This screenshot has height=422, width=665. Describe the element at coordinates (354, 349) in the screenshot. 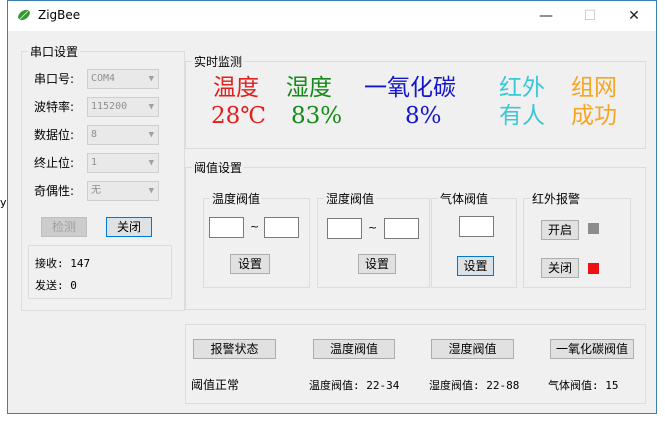

I see `temp-threshold-button: 温度阀值` at that location.